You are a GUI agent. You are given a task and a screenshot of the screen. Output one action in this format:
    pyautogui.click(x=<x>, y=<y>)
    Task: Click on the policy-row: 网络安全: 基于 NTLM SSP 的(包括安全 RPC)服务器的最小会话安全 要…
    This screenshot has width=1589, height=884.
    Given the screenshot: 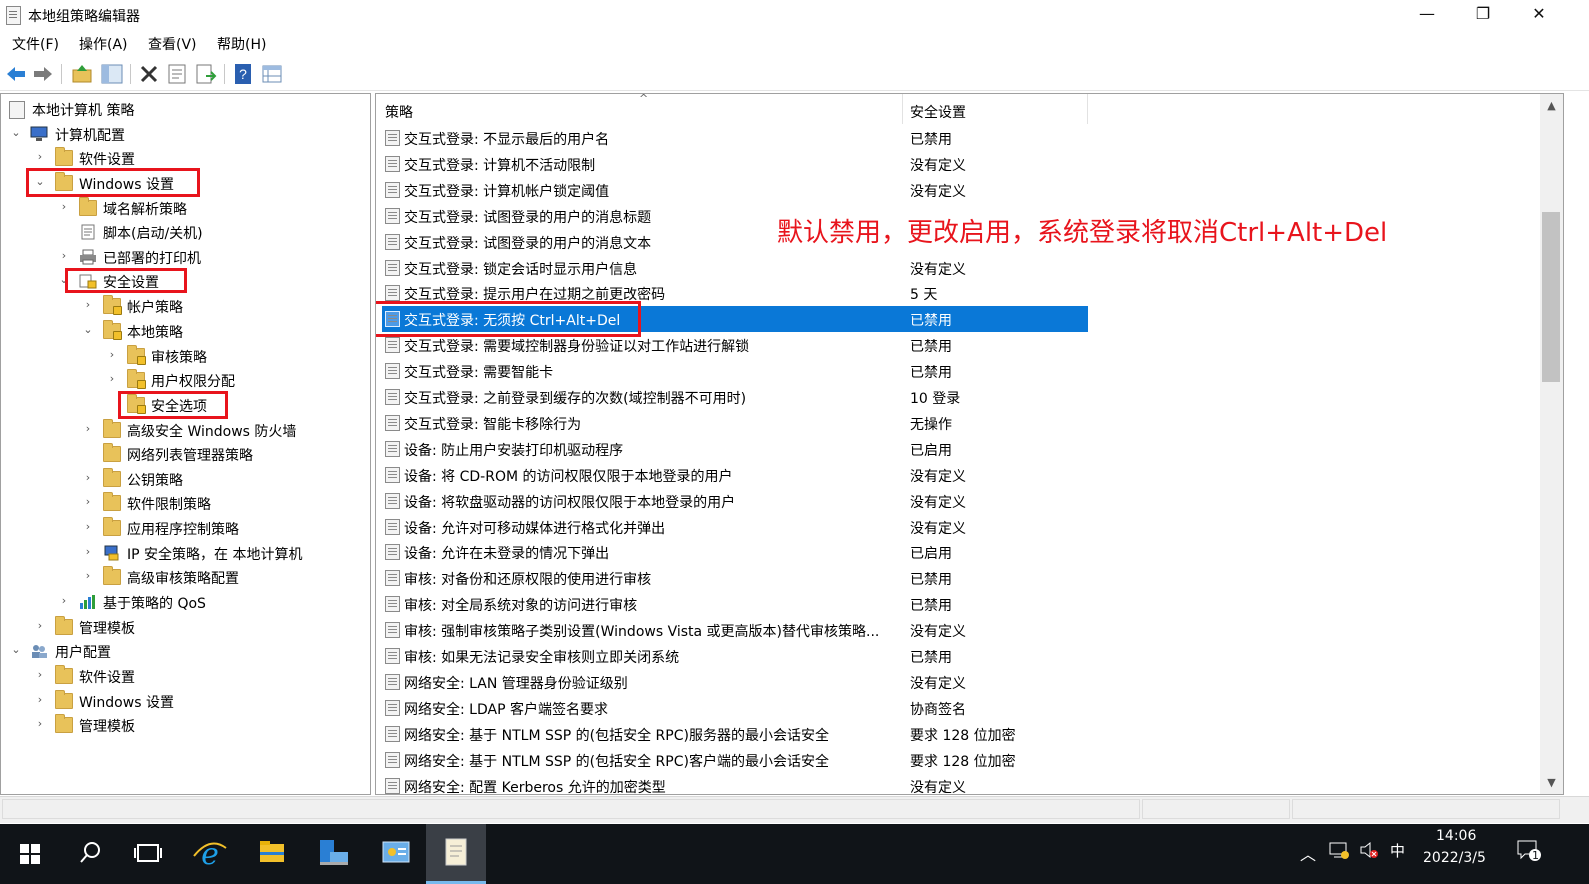 What is the action you would take?
    pyautogui.click(x=735, y=734)
    